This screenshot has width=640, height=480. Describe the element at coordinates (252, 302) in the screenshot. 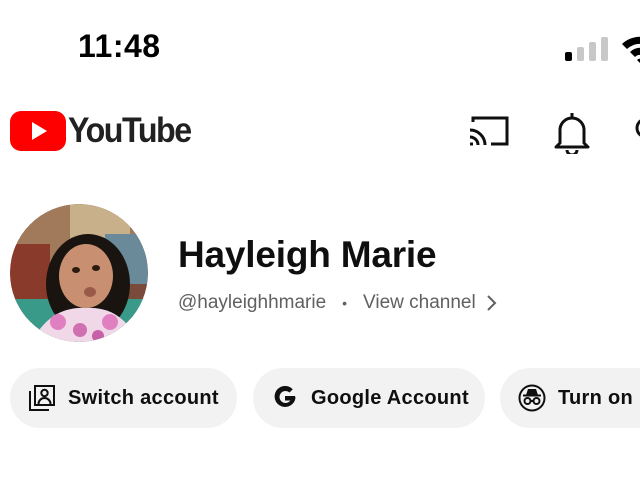

I see `channel-handle: @hayleighhmarie` at that location.